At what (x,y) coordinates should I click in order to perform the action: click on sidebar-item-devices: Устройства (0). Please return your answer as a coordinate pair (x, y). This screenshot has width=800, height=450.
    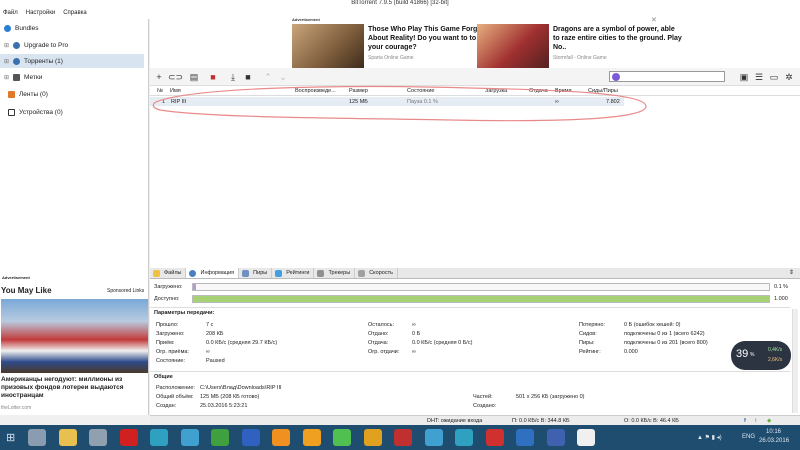
    Looking at the image, I should click on (80, 112).